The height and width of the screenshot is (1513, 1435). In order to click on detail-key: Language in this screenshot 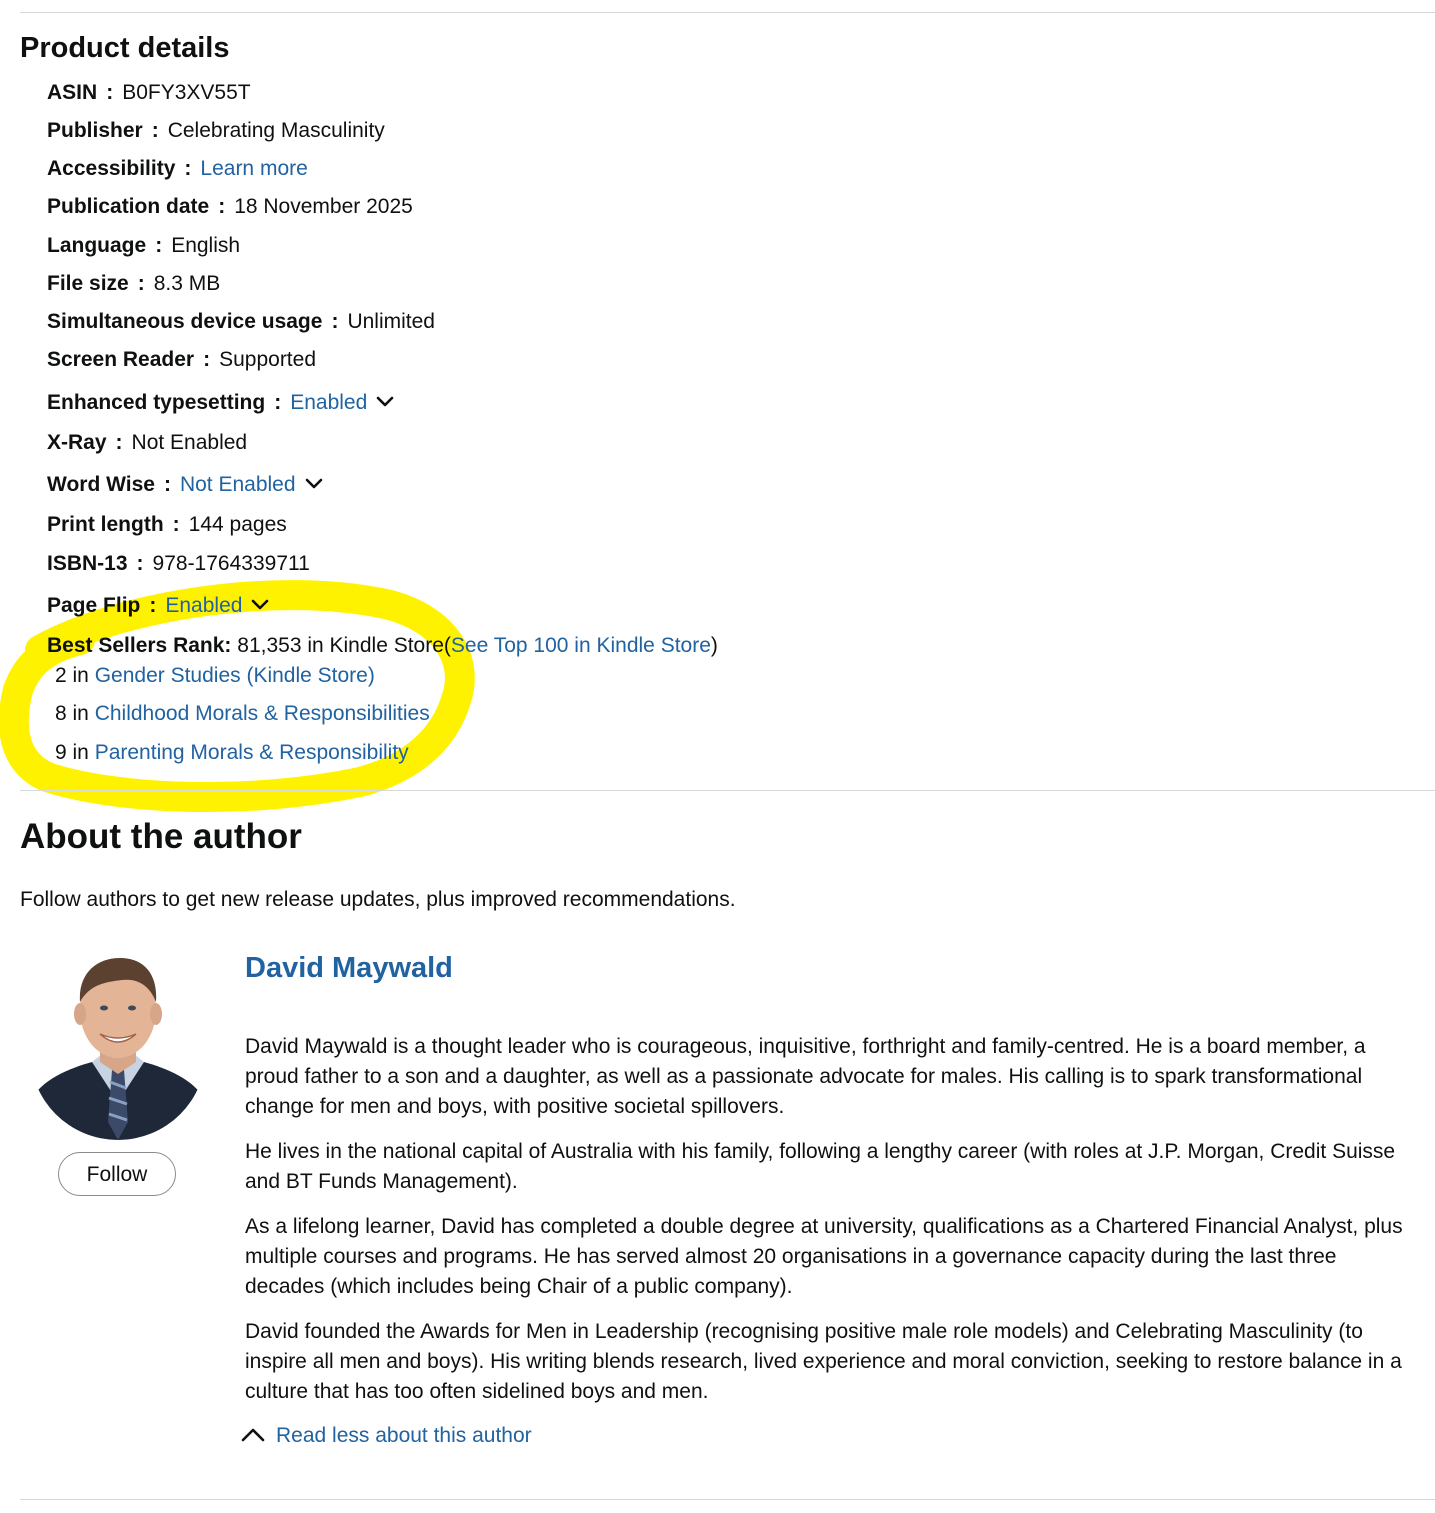, I will do `click(97, 245)`.